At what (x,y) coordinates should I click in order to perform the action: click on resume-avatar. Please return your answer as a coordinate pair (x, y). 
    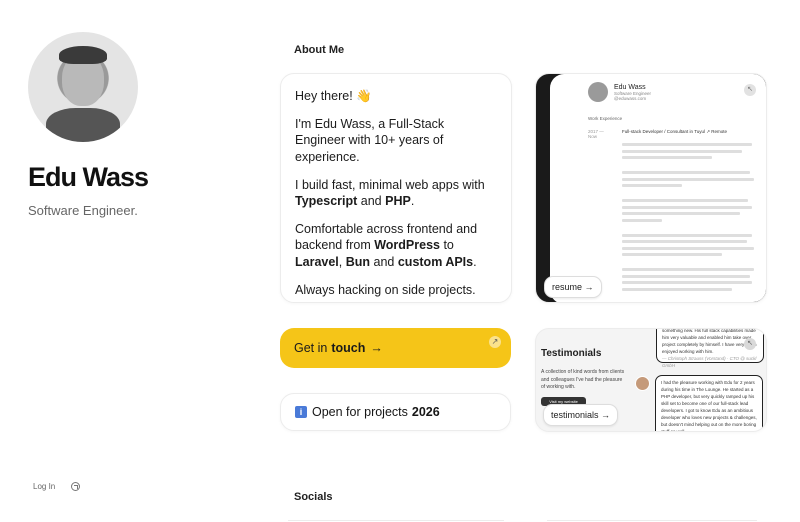
    Looking at the image, I should click on (598, 92).